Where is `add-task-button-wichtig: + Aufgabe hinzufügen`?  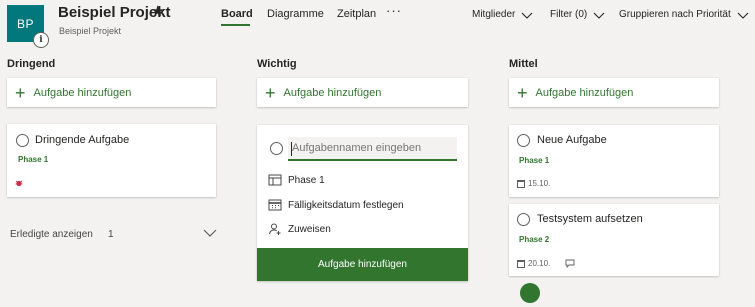 add-task-button-wichtig: + Aufgabe hinzufügen is located at coordinates (362, 92).